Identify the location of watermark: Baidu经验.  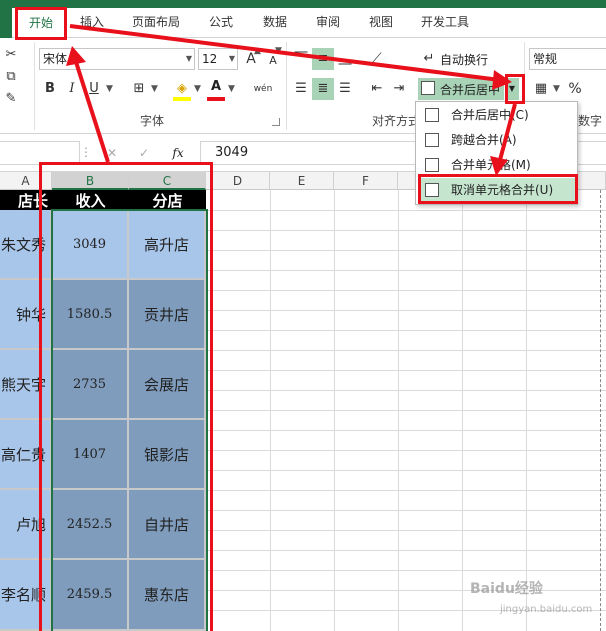
(506, 589).